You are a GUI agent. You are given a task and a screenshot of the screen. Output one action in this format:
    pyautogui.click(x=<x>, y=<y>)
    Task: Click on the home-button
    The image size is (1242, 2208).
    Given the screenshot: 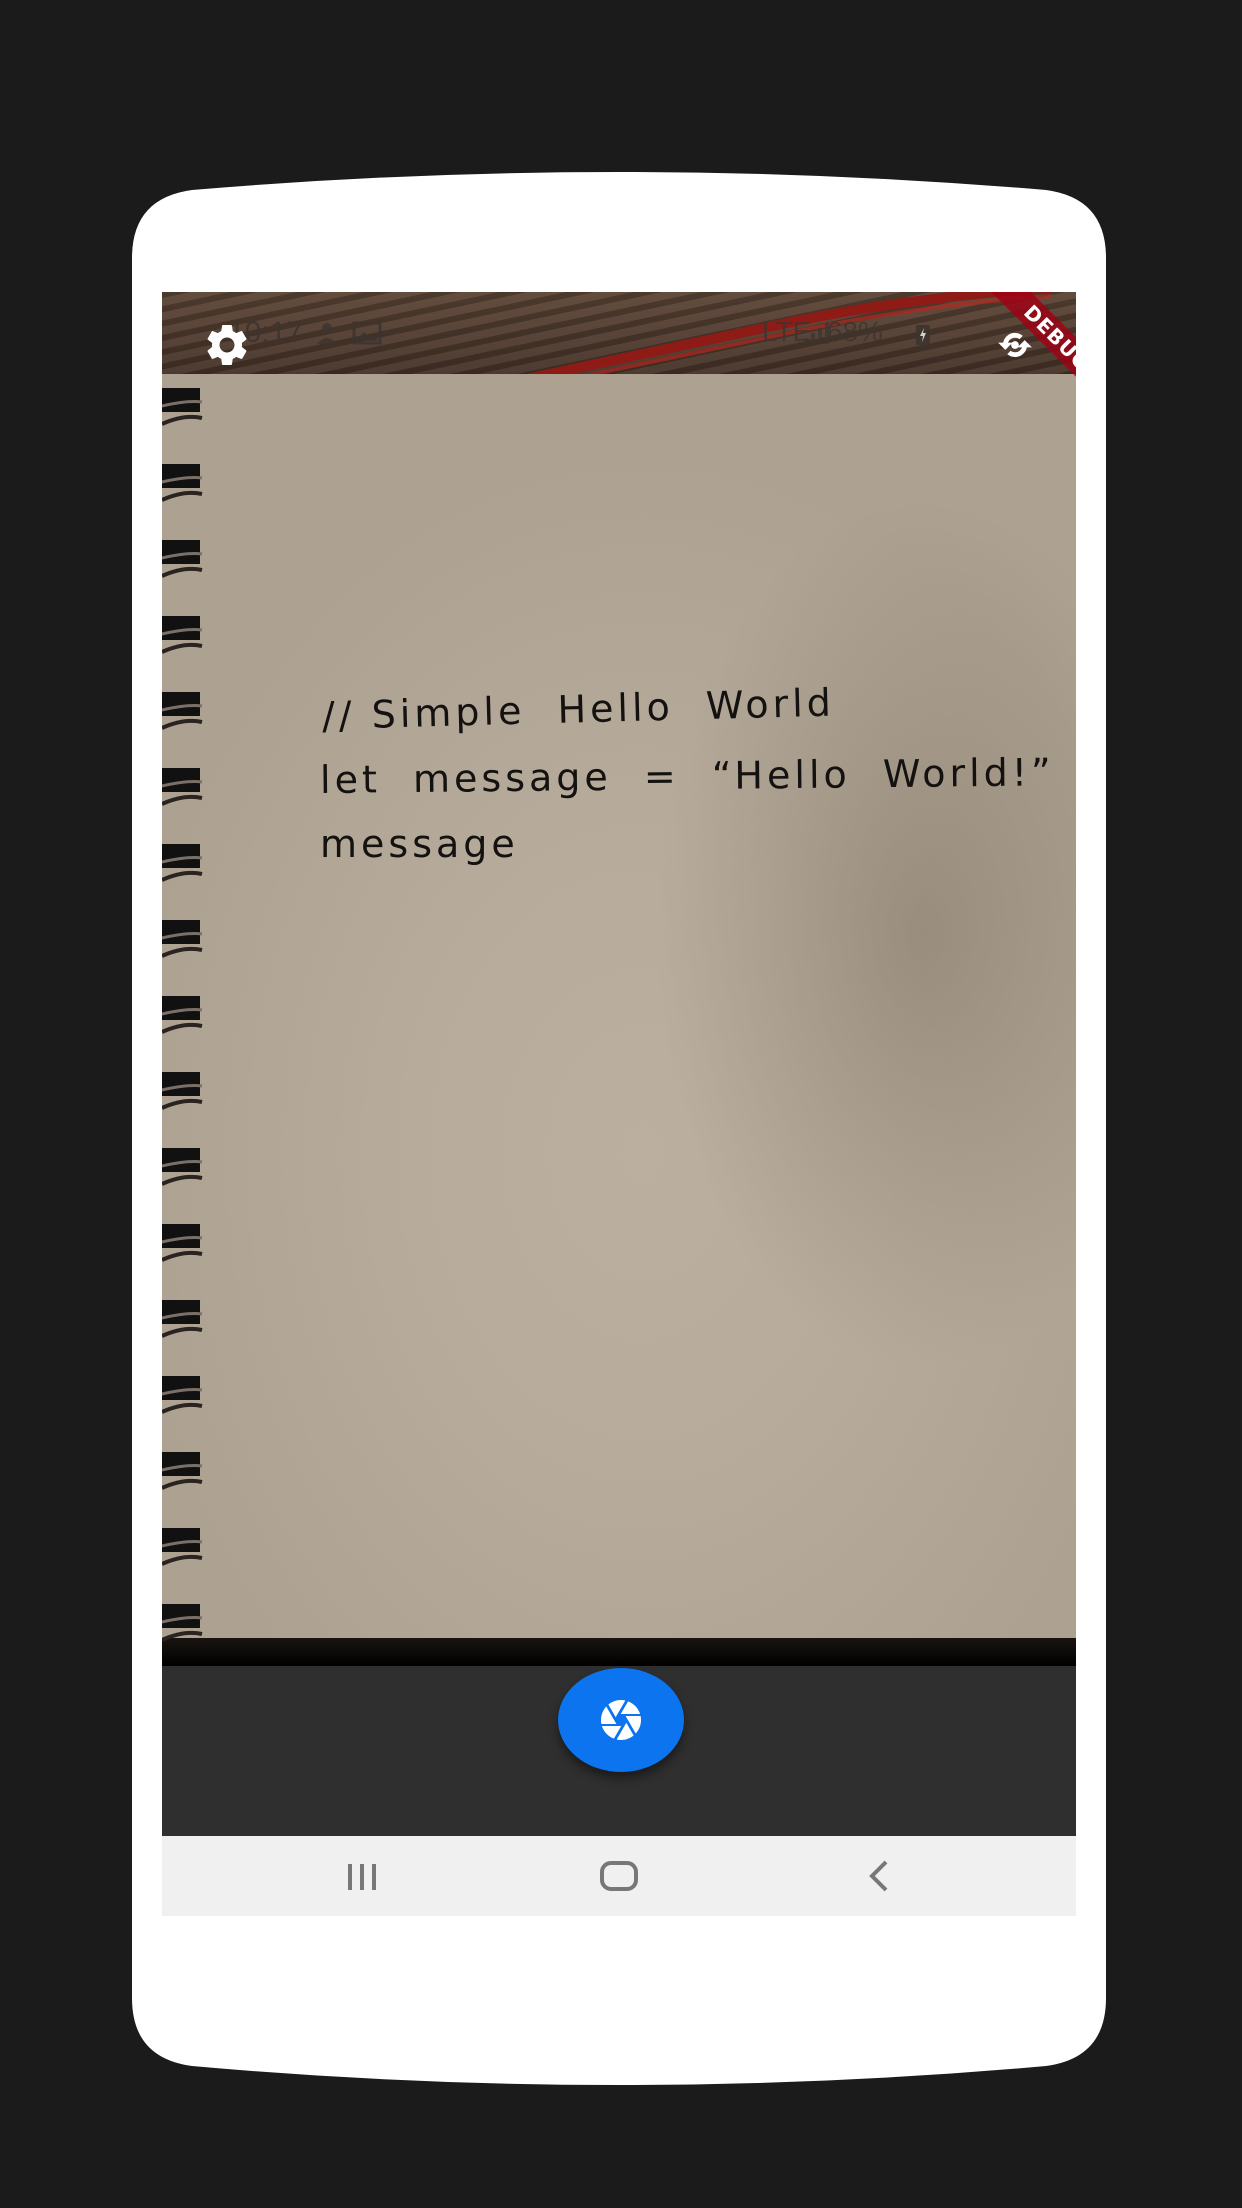 What is the action you would take?
    pyautogui.click(x=620, y=1876)
    